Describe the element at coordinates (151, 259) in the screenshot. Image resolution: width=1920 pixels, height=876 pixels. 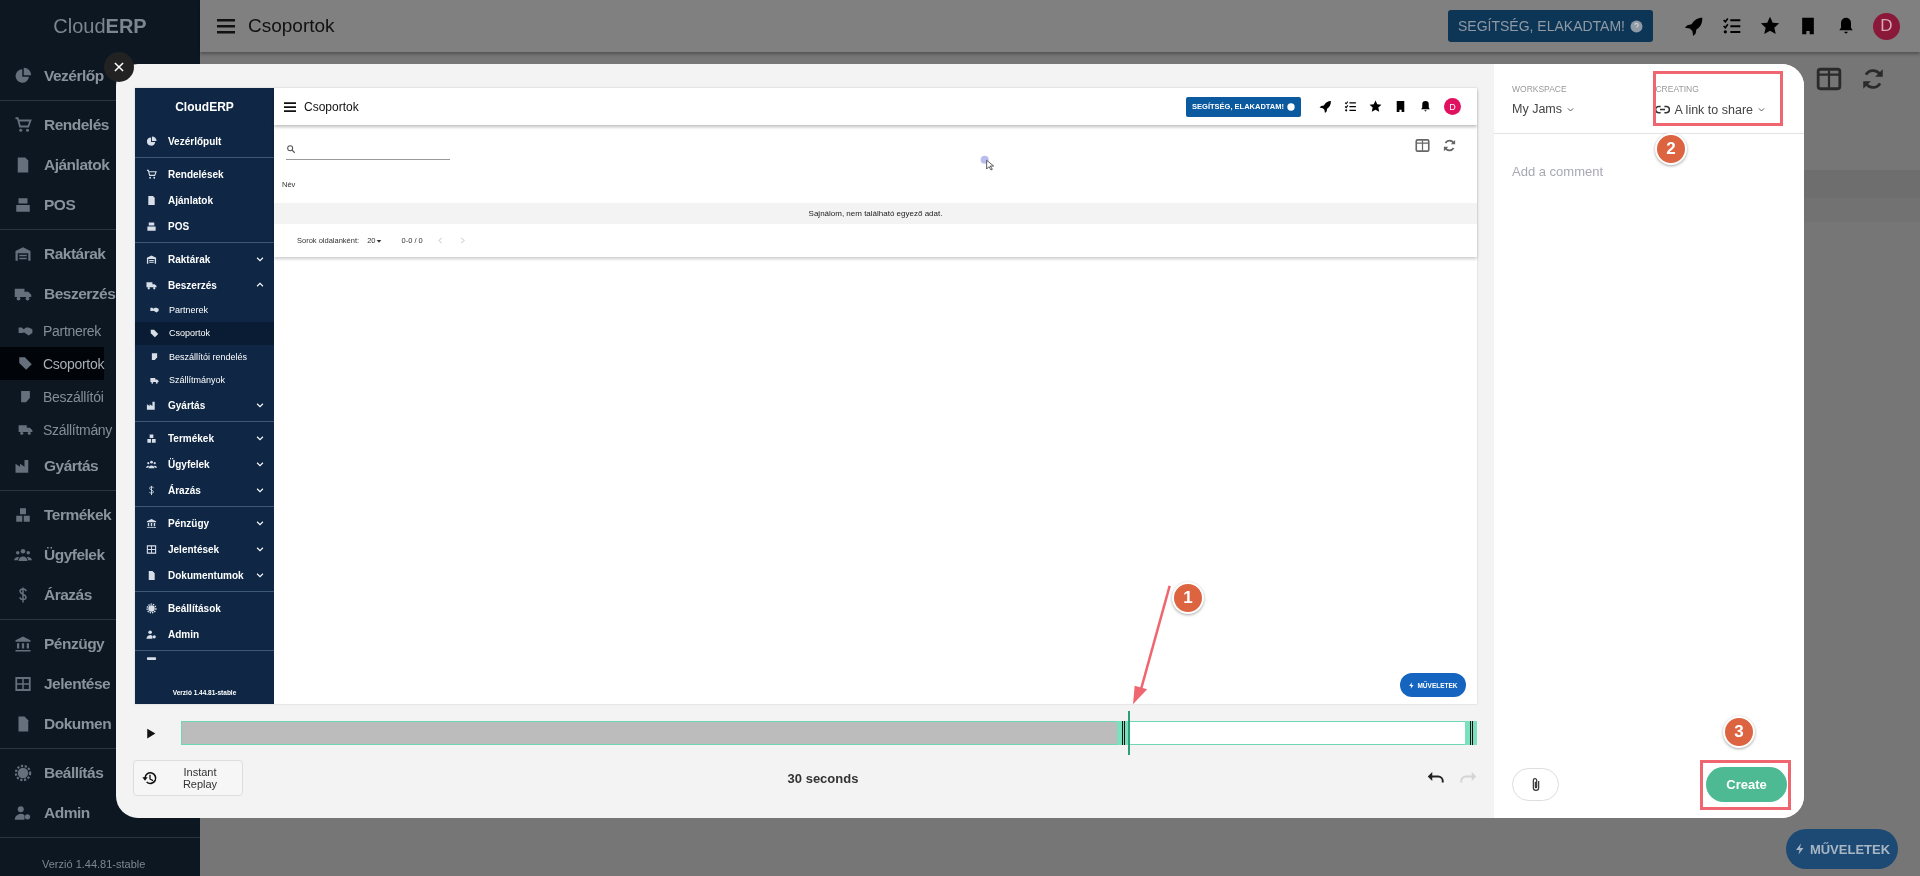
I see `warehouse-icon` at that location.